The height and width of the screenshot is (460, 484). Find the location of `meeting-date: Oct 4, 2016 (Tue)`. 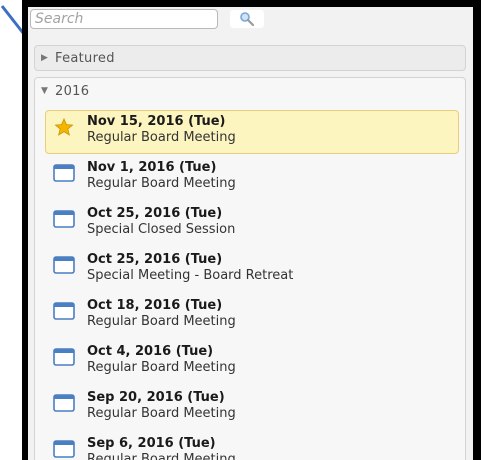

meeting-date: Oct 4, 2016 (Tue) is located at coordinates (150, 351).